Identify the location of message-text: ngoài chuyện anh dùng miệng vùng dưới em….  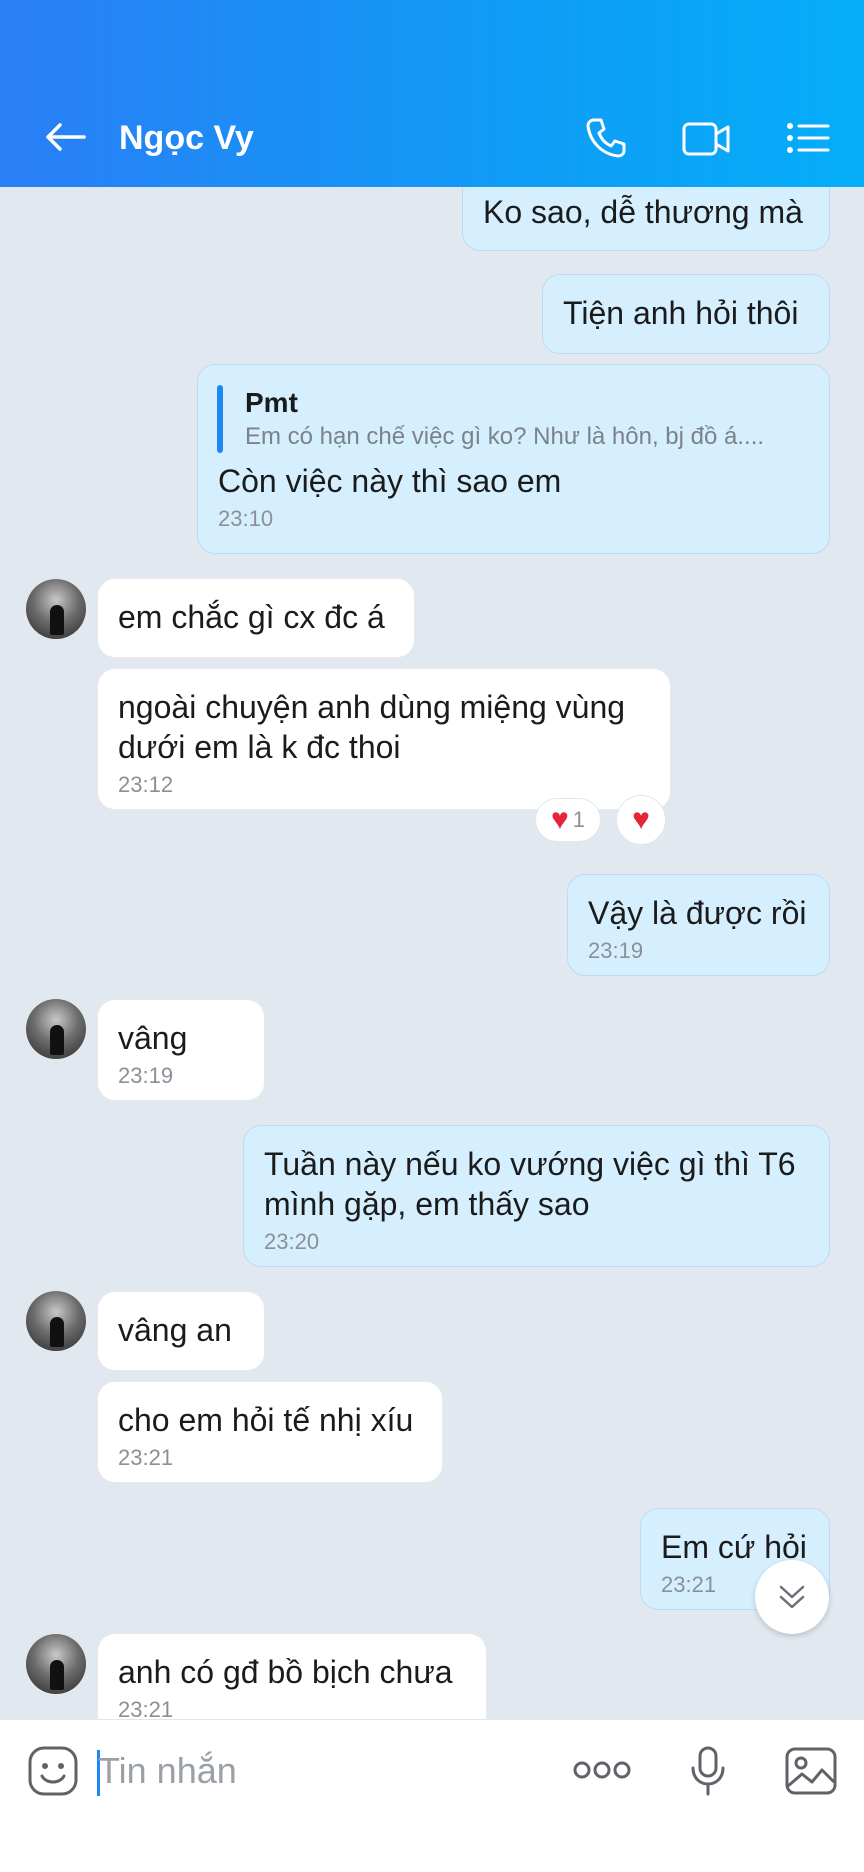
(372, 727).